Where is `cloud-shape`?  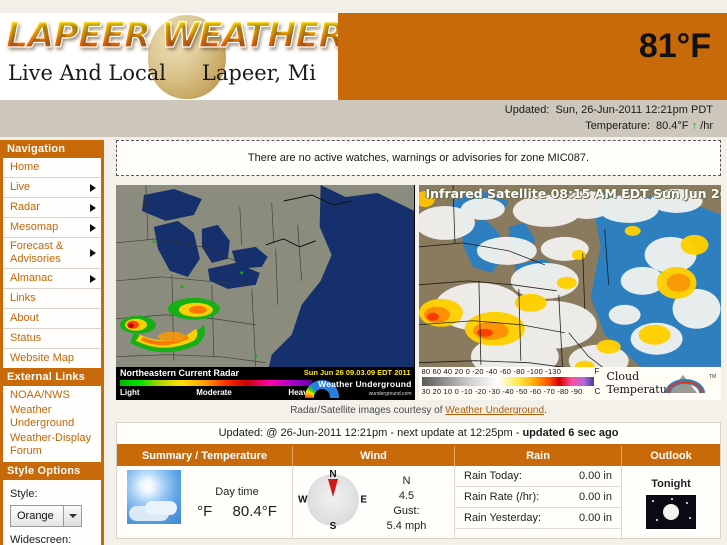
cloud-shape is located at coordinates (161, 508).